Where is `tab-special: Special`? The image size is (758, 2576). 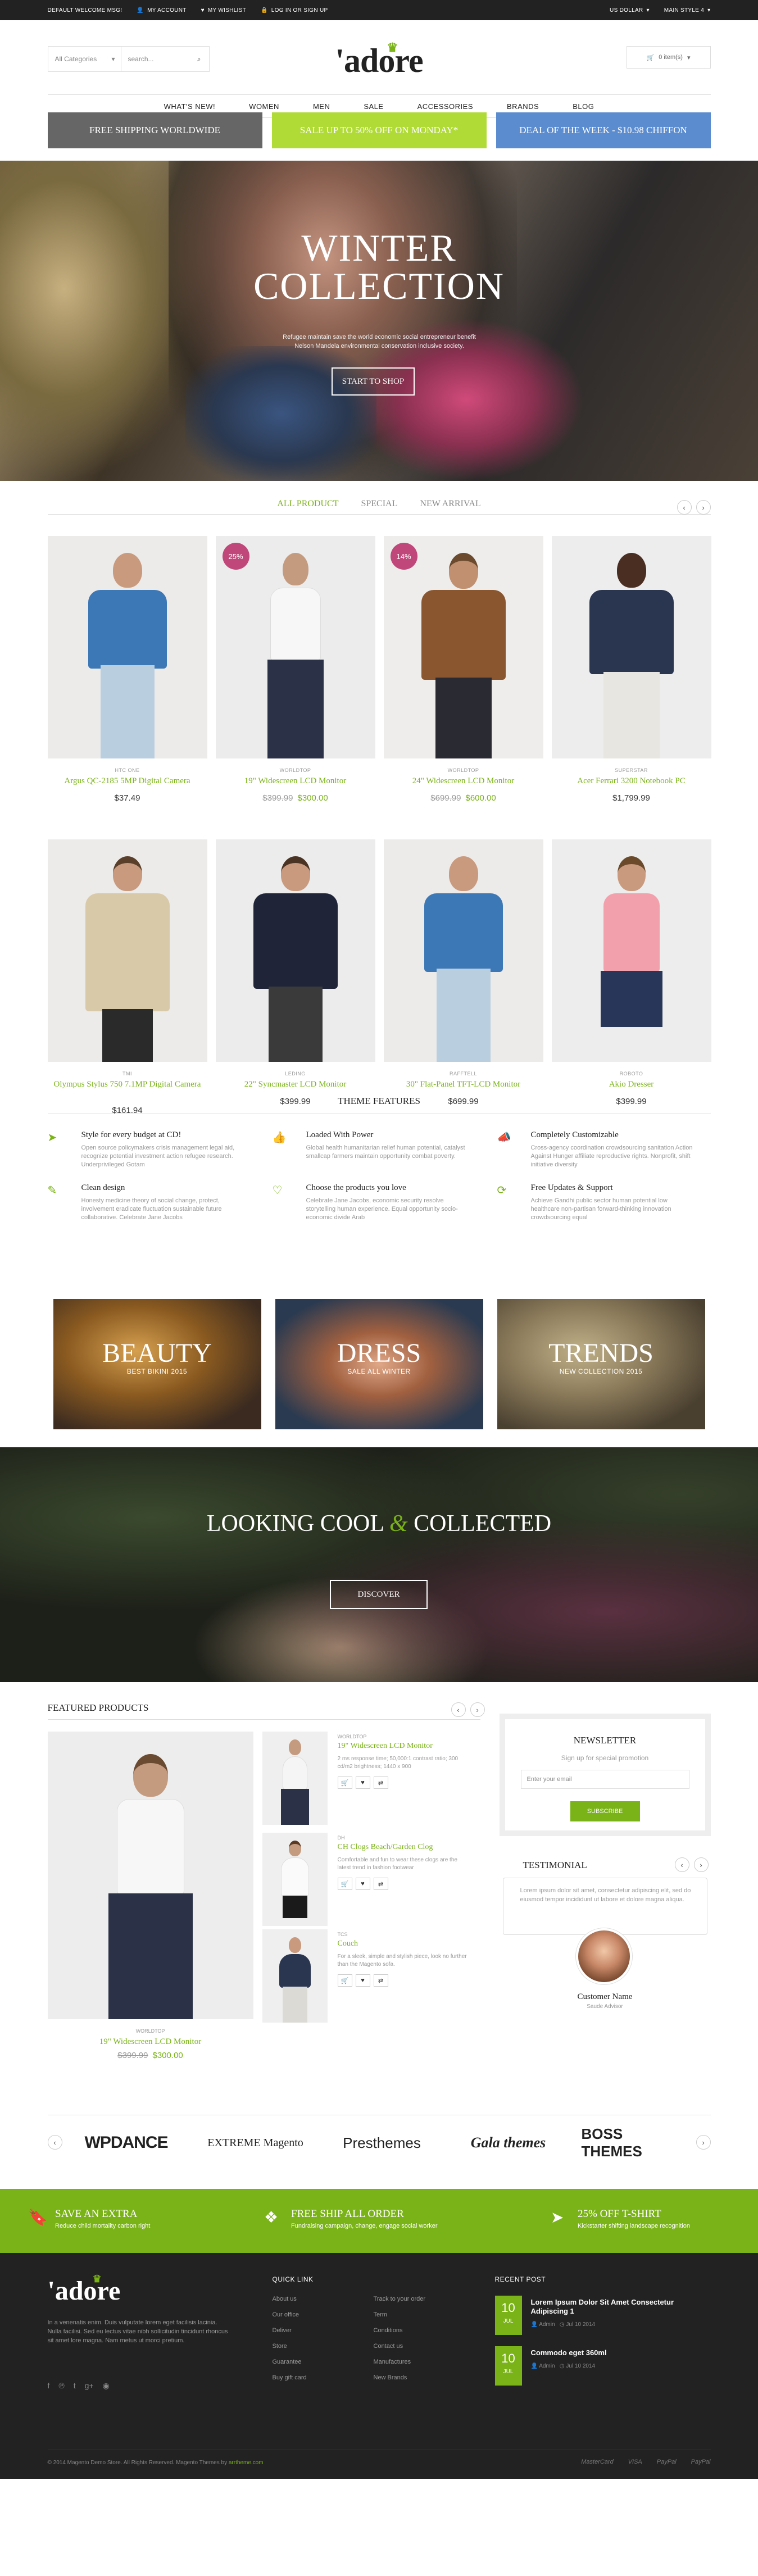
tab-special: Special is located at coordinates (379, 504).